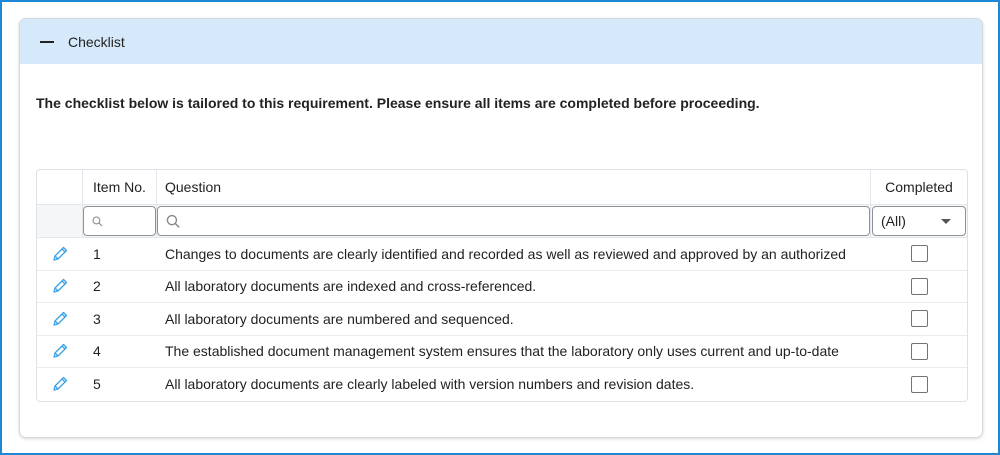  What do you see at coordinates (60, 187) in the screenshot?
I see `header-edit` at bounding box center [60, 187].